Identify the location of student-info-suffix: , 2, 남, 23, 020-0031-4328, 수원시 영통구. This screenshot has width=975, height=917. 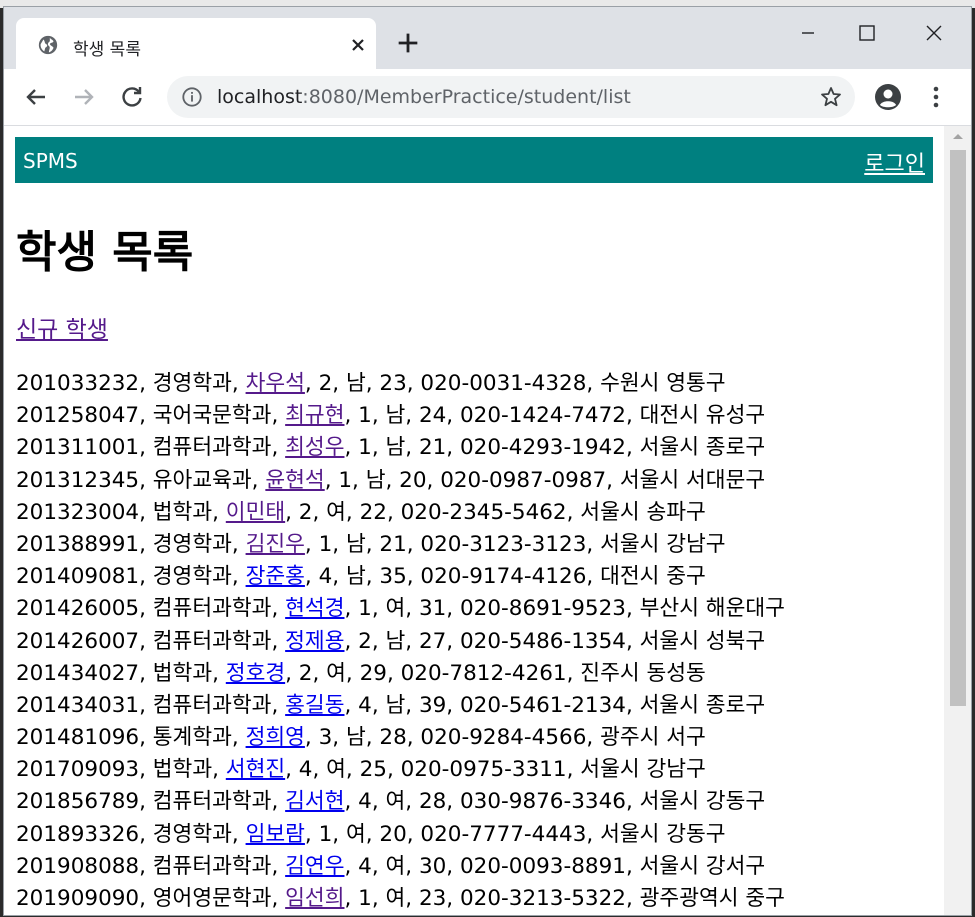
(515, 383).